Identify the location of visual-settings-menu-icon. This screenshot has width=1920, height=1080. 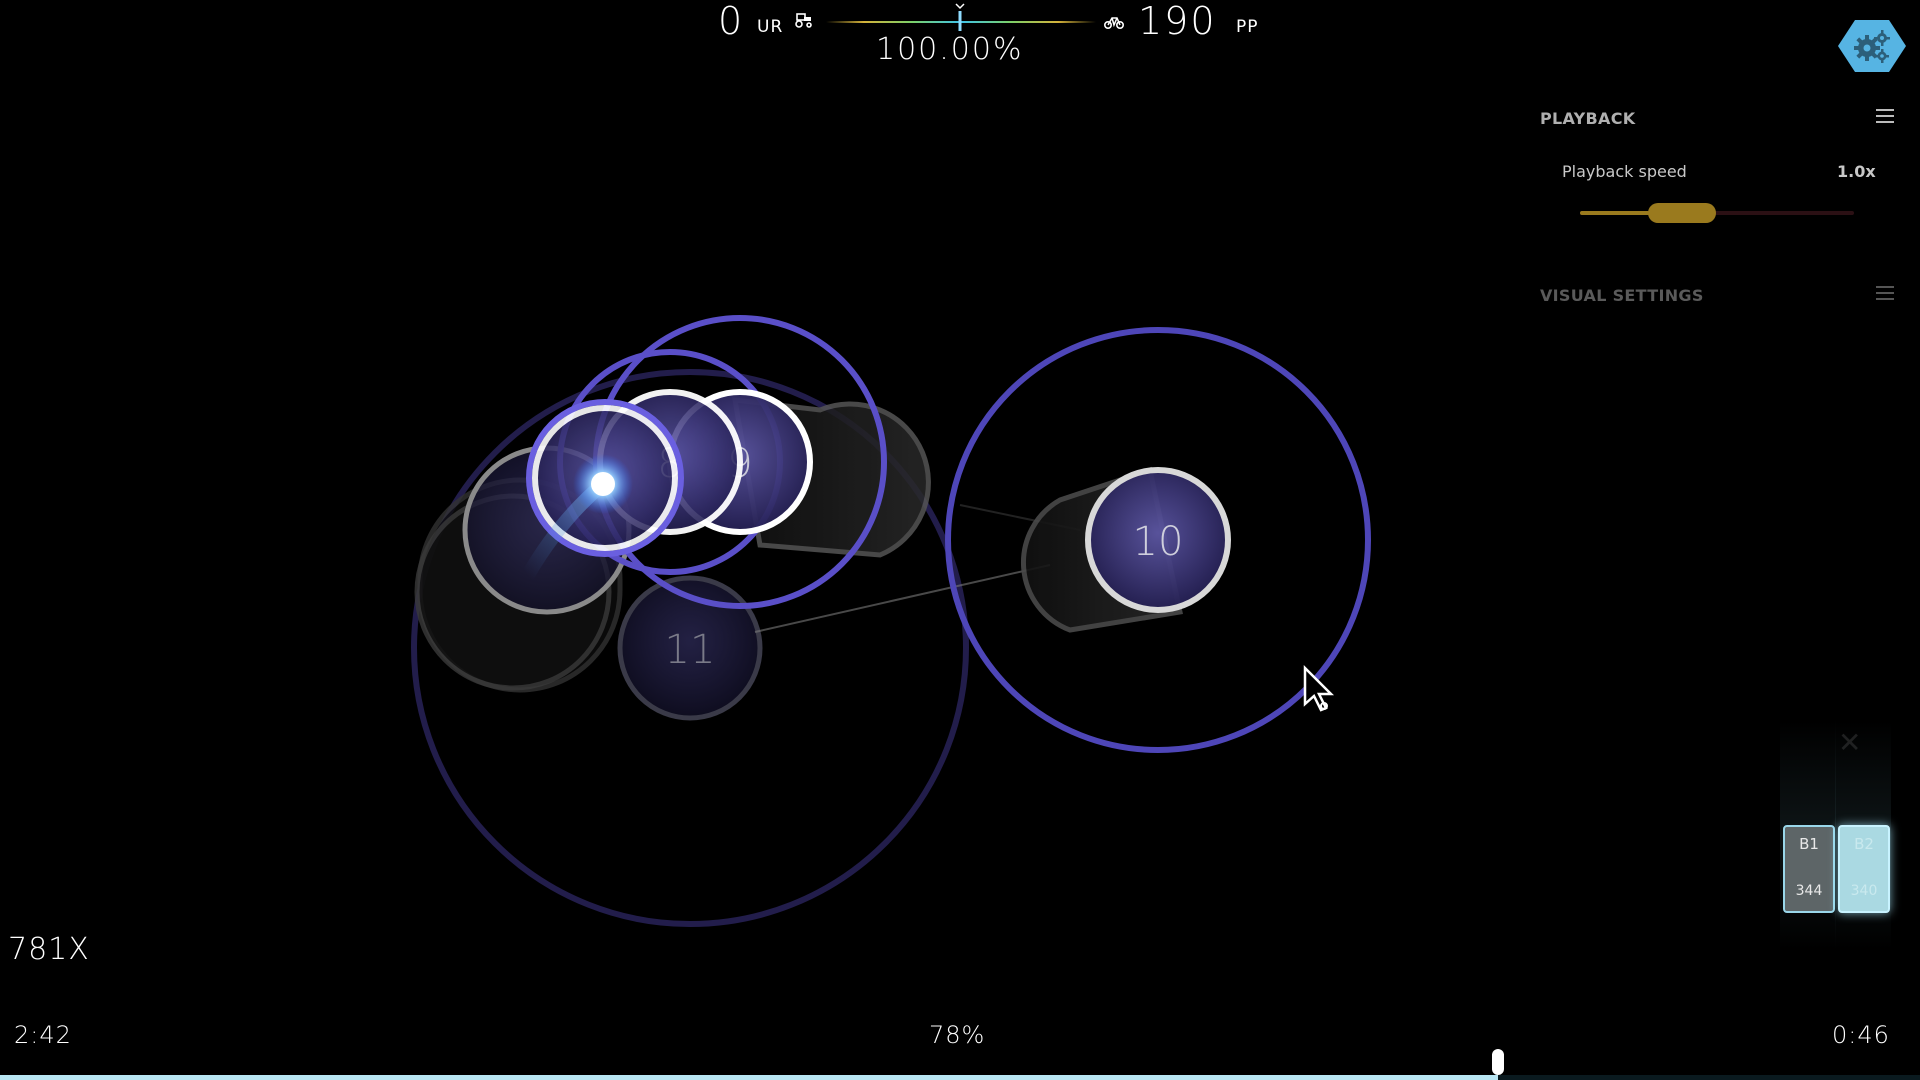
(1885, 294).